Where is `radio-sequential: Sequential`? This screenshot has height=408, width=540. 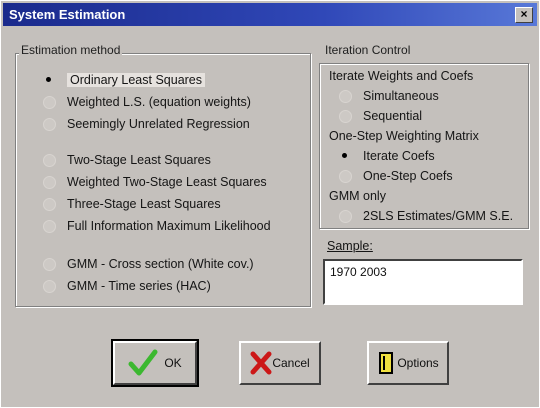
radio-sequential: Sequential is located at coordinates (380, 116).